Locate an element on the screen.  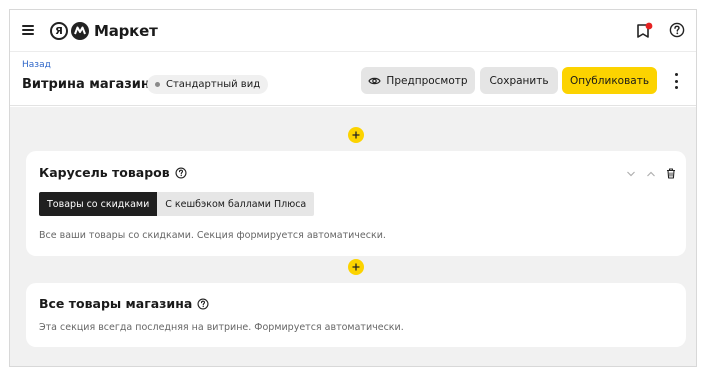
publish-button: Опубликовать is located at coordinates (609, 80).